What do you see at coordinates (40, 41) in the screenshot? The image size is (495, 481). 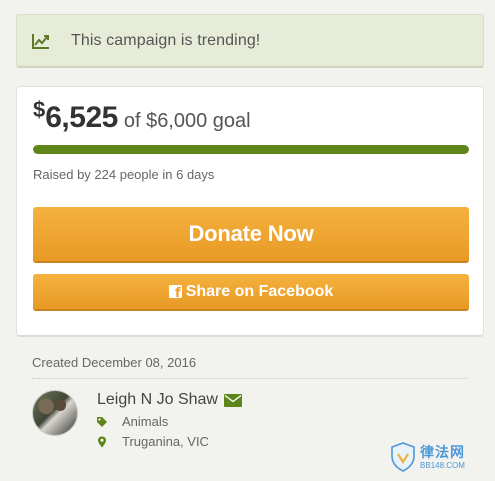 I see `trending-chart-icon` at bounding box center [40, 41].